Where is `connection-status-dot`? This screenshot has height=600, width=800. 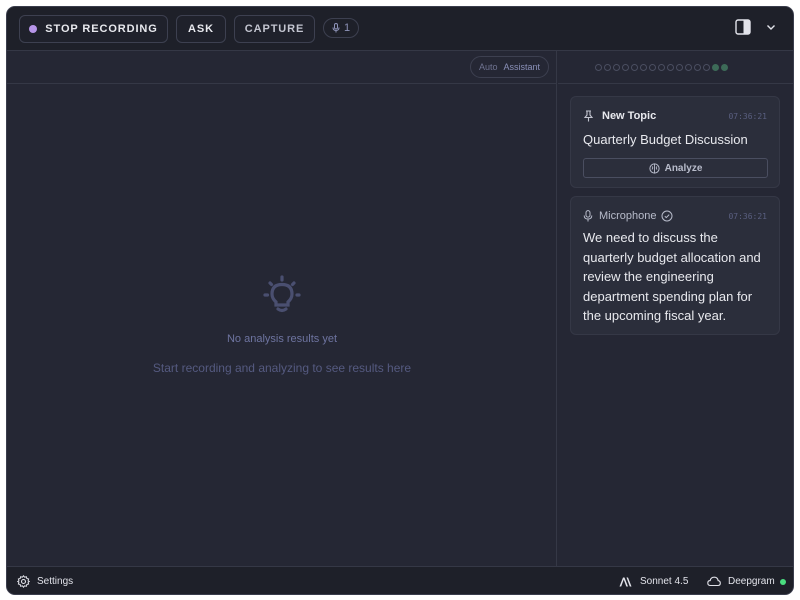
connection-status-dot is located at coordinates (782, 581).